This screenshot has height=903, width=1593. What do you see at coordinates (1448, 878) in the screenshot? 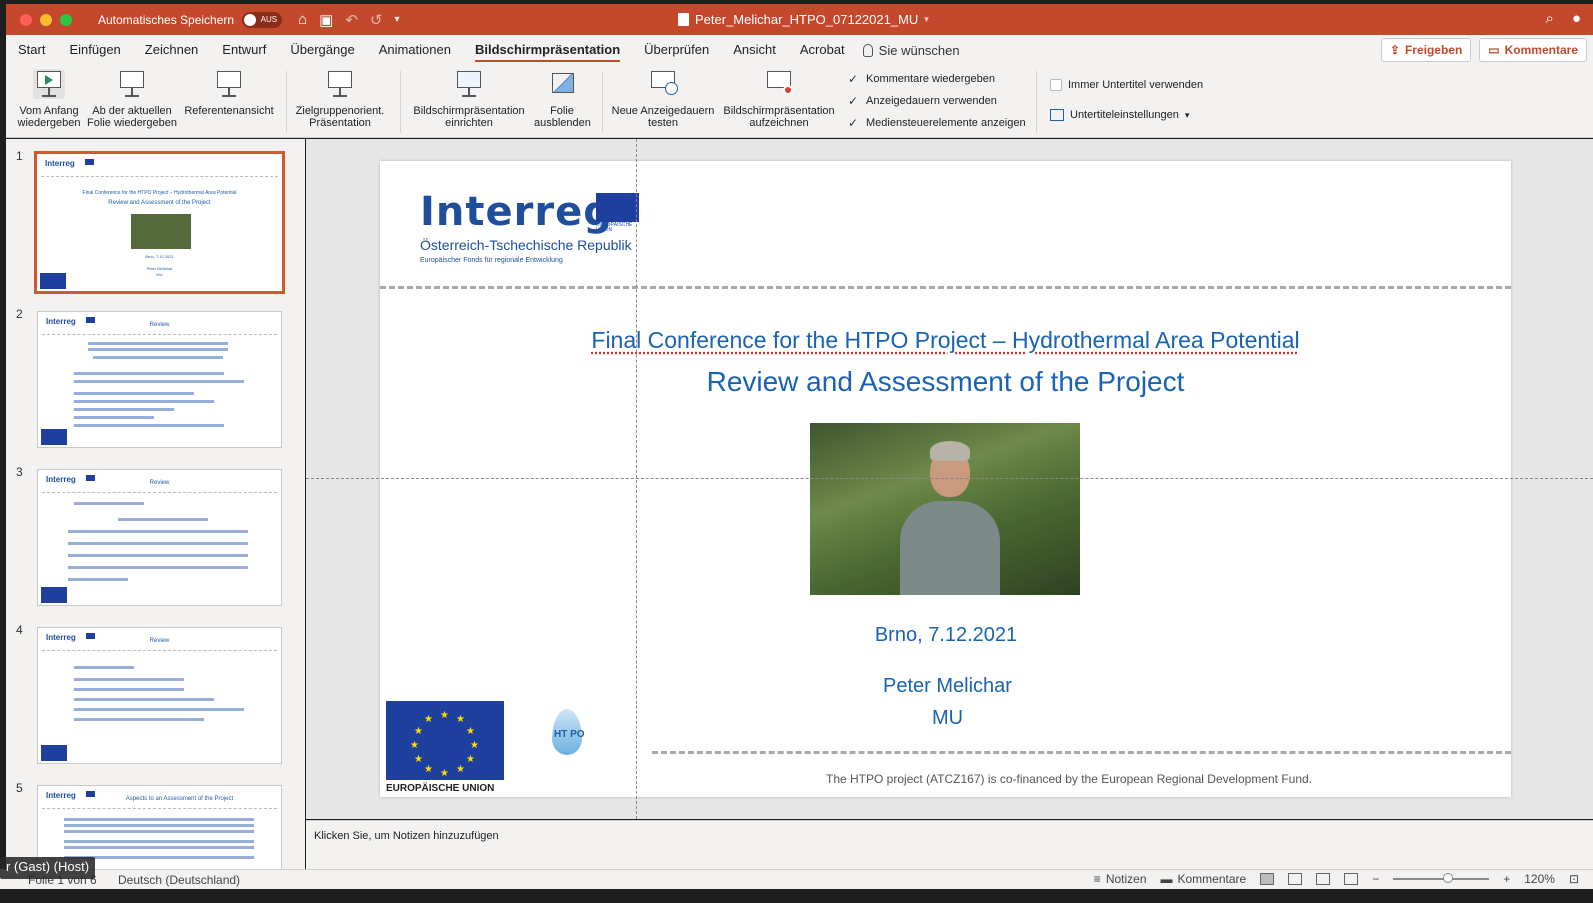
I see `zoom-slider-handle` at bounding box center [1448, 878].